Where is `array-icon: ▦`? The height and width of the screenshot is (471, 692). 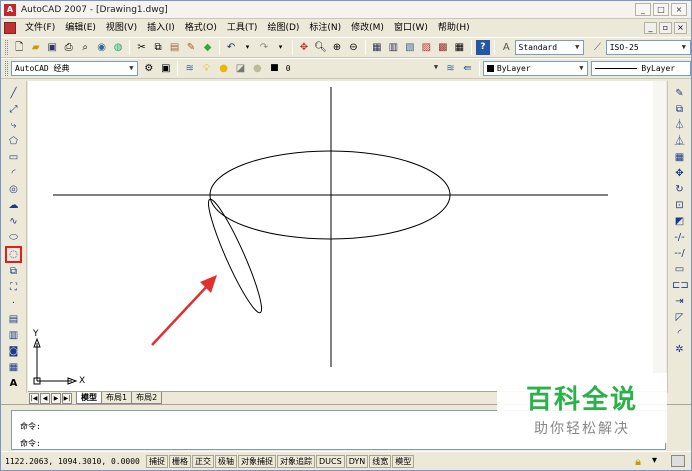
array-icon: ▦ is located at coordinates (679, 158).